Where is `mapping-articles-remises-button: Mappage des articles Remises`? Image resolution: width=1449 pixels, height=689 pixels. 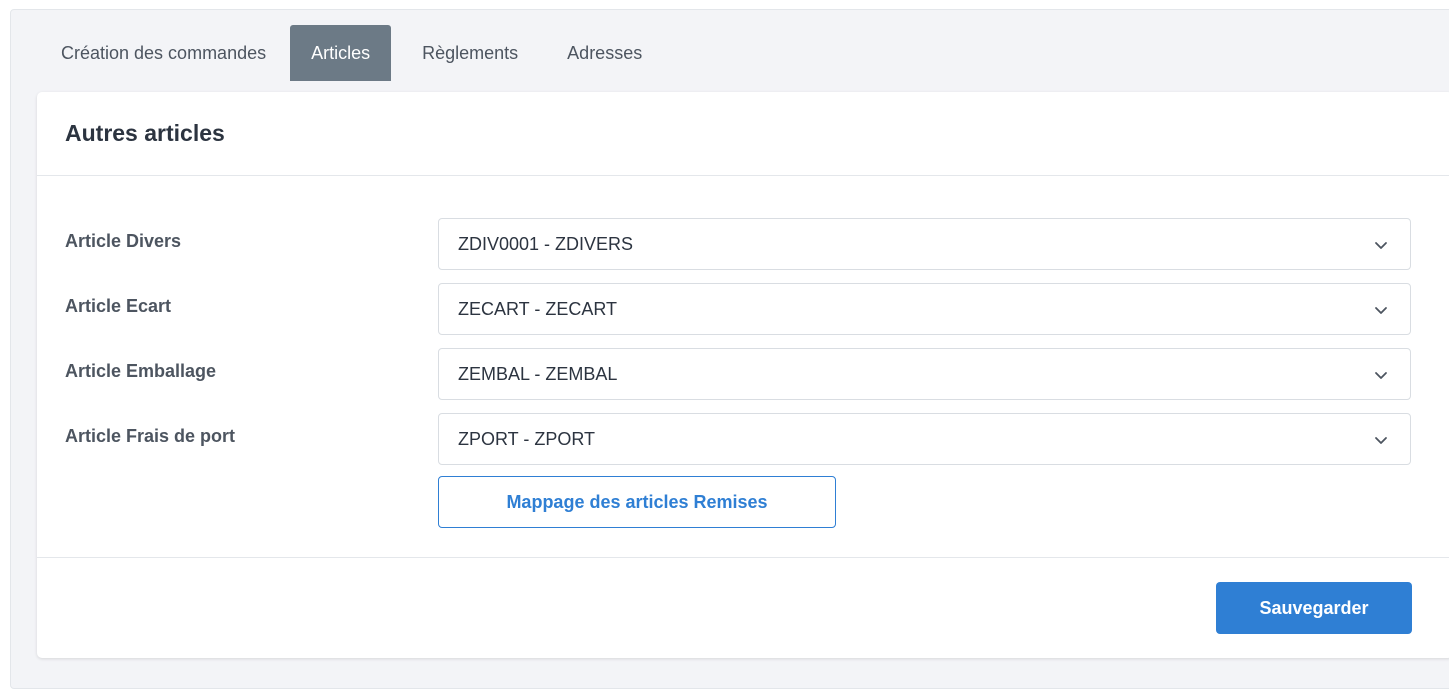
mapping-articles-remises-button: Mappage des articles Remises is located at coordinates (637, 502).